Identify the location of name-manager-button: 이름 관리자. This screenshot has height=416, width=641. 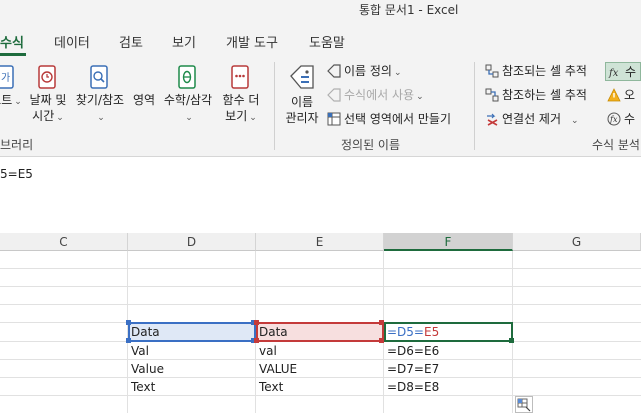
(302, 94).